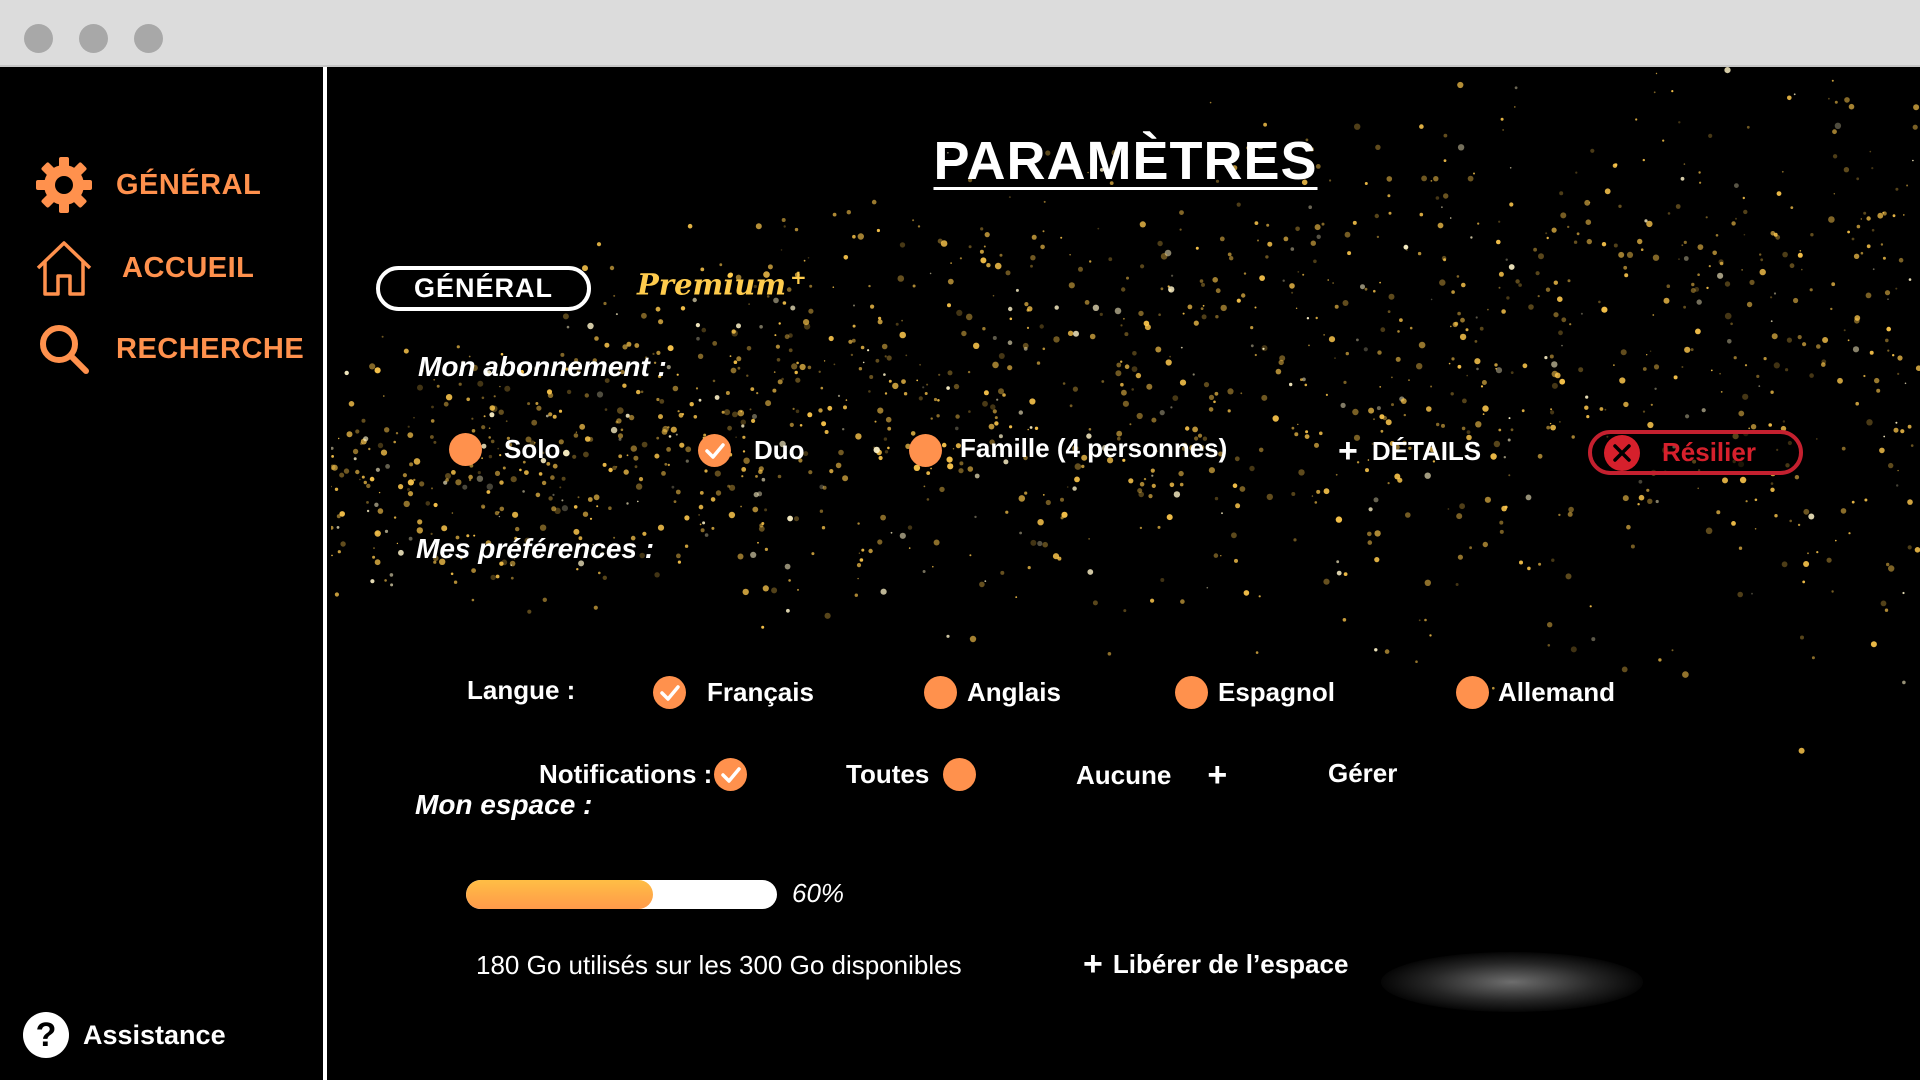 The image size is (1920, 1080). What do you see at coordinates (722, 283) in the screenshot?
I see `tab-premium: Premium +` at bounding box center [722, 283].